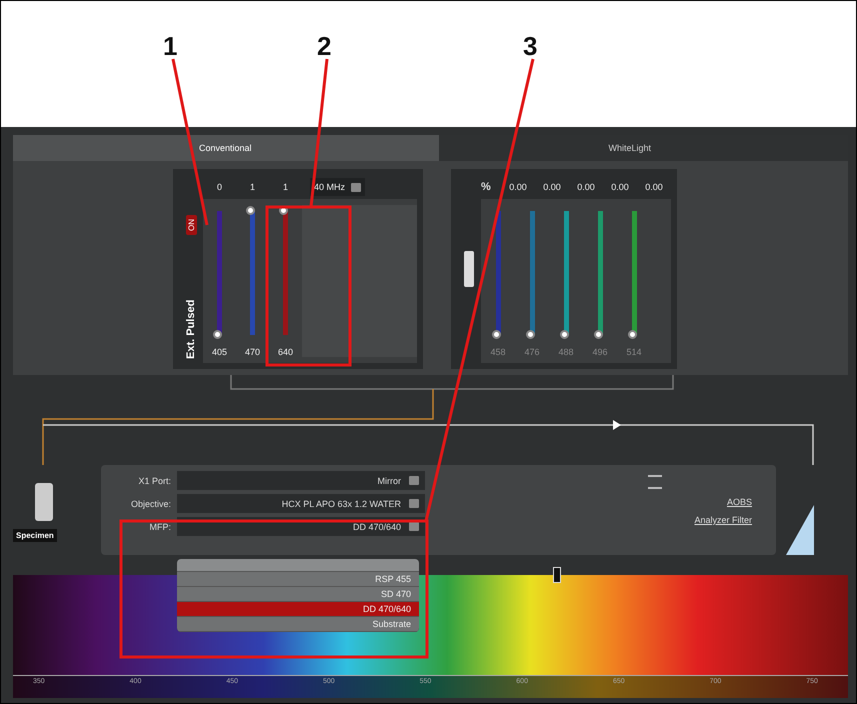 This screenshot has width=857, height=704. I want to click on setting-label: X1 Port:, so click(154, 481).